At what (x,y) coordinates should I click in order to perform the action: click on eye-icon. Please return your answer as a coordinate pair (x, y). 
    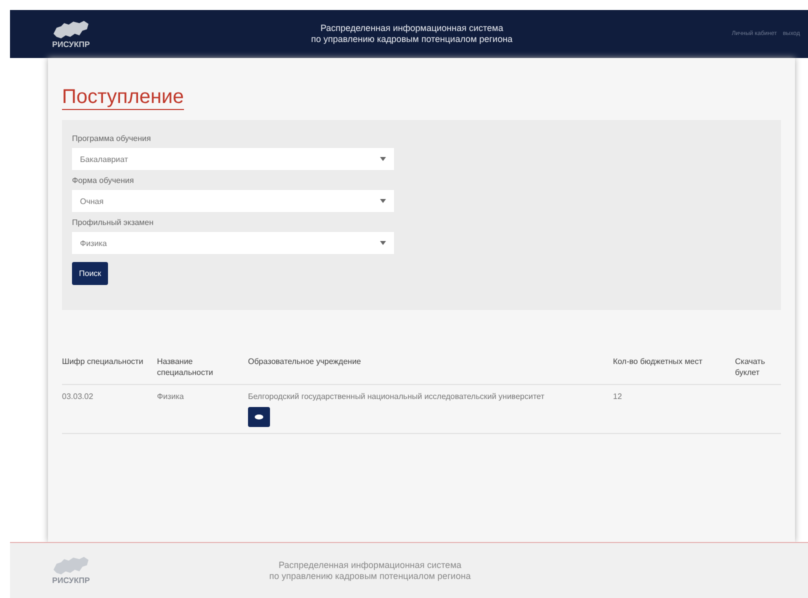
    Looking at the image, I should click on (259, 417).